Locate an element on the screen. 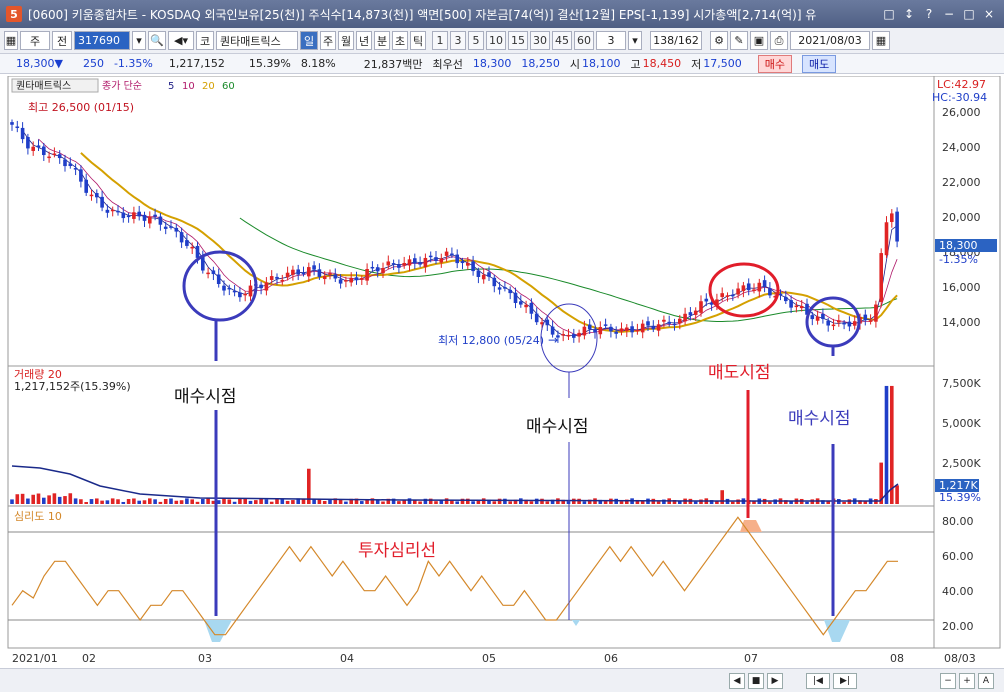 Image resolution: width=1004 pixels, height=692 pixels. grid-icon: ▦ is located at coordinates (11, 40).